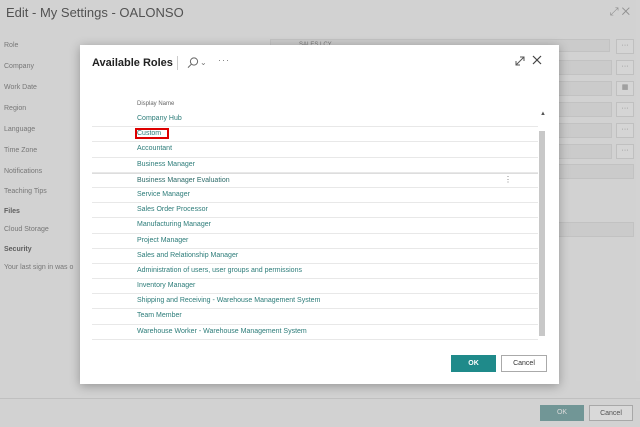  Describe the element at coordinates (163, 194) in the screenshot. I see `role-label: Service Manager` at that location.